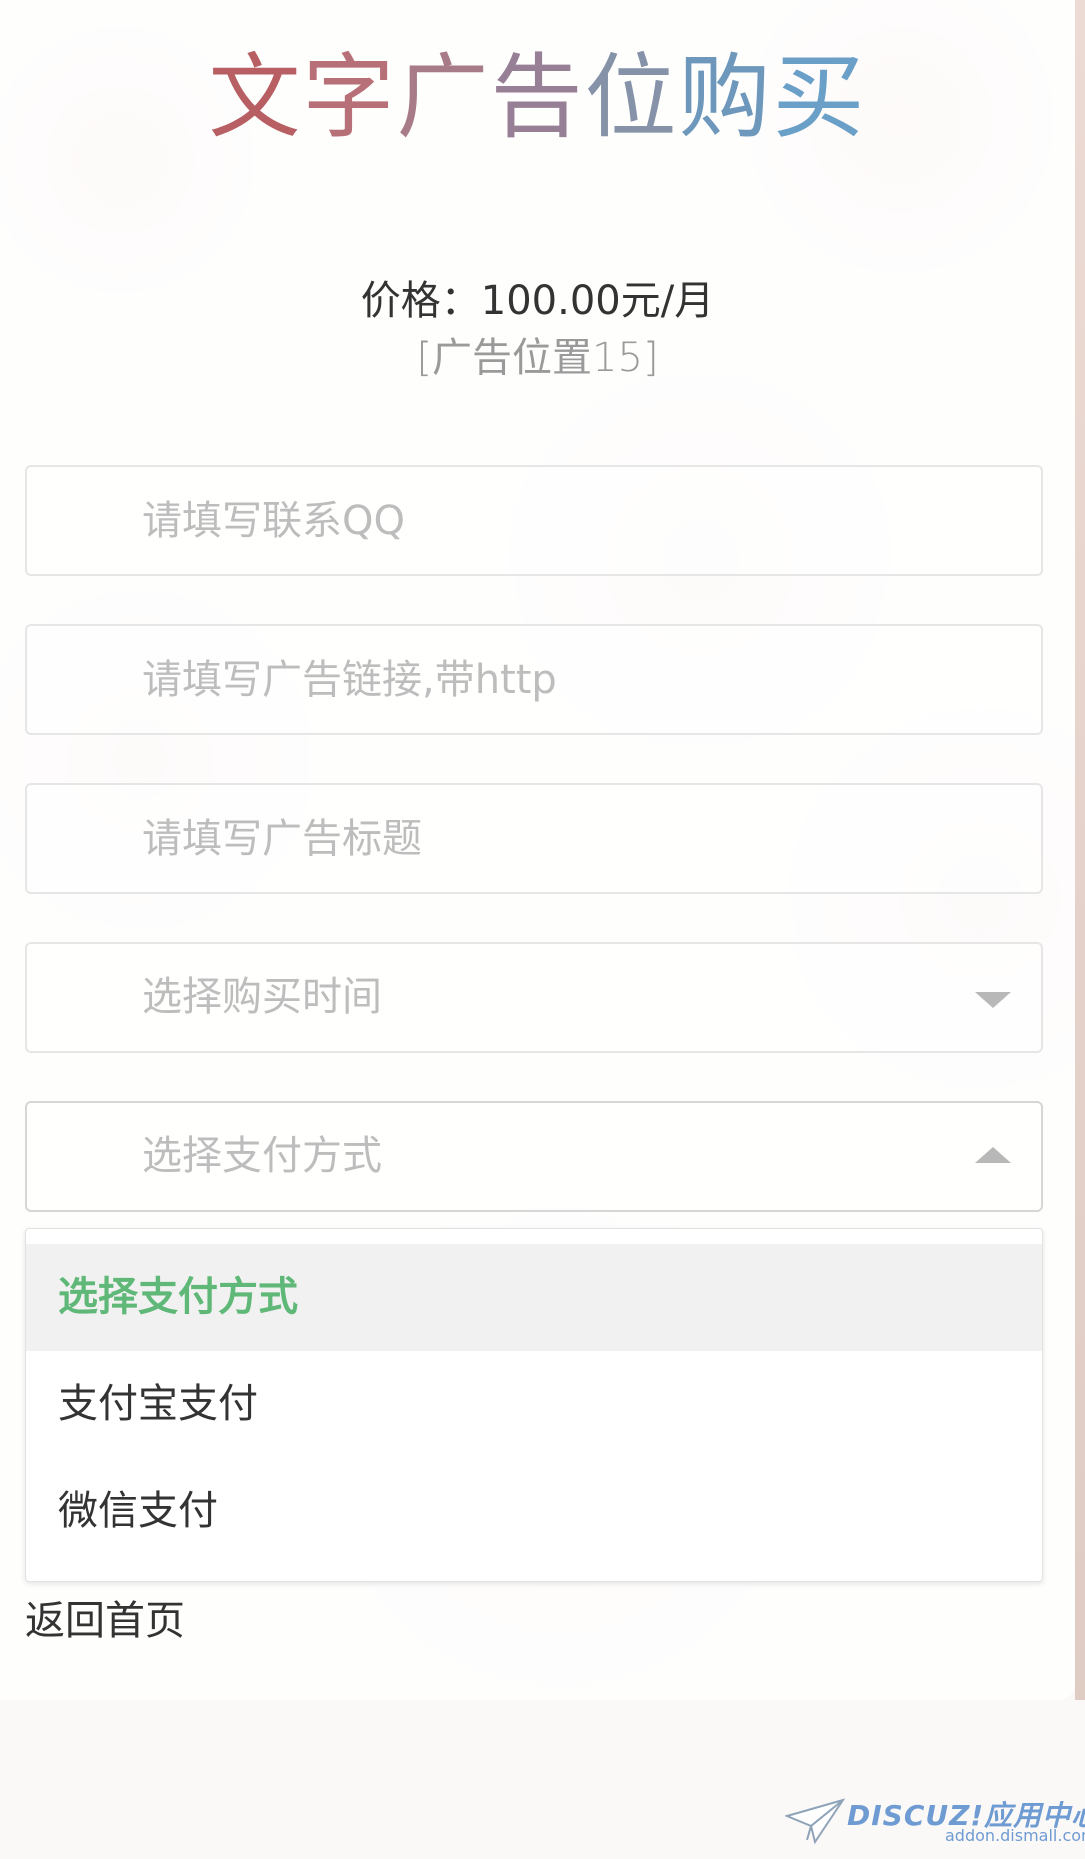  I want to click on purchase-time-select: 选择购买时间, so click(534, 997).